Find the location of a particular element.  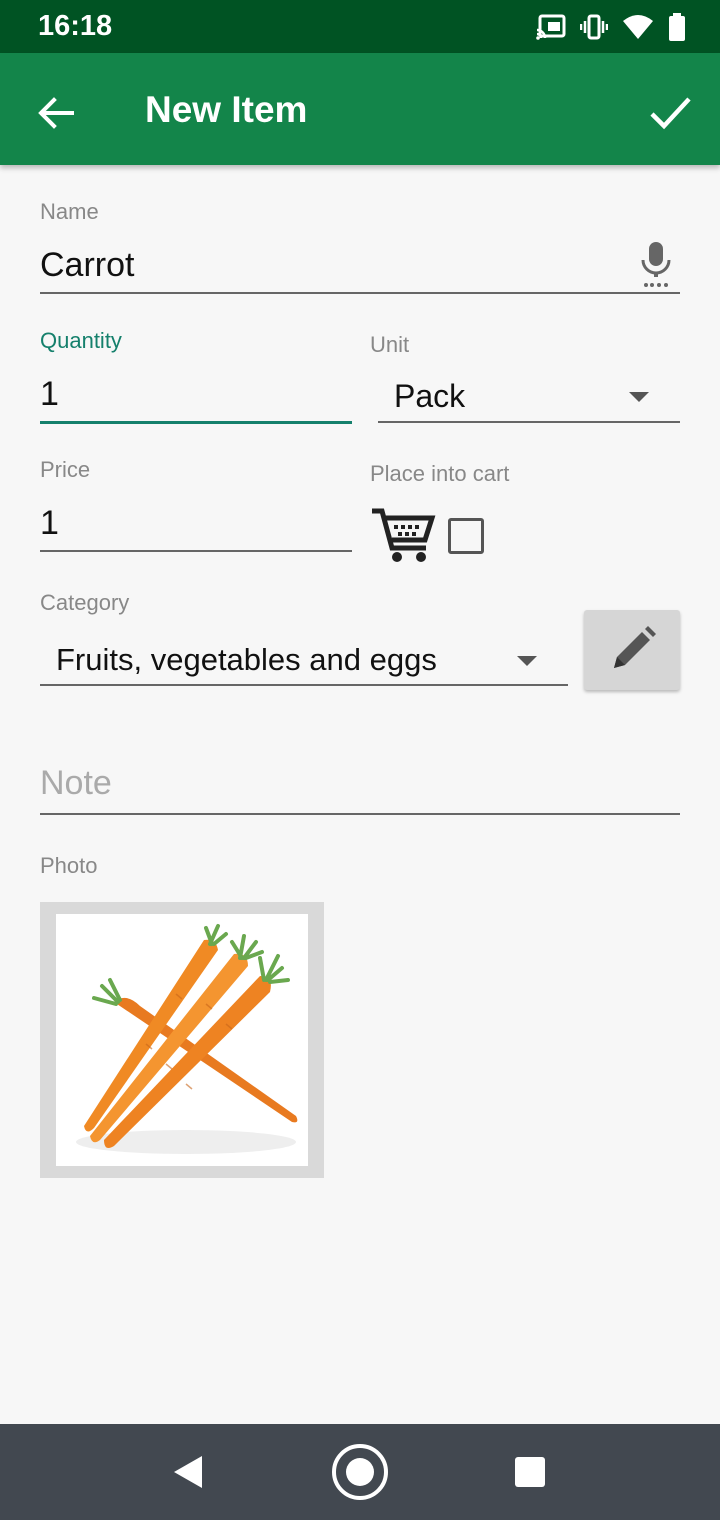

price-underline is located at coordinates (196, 551).